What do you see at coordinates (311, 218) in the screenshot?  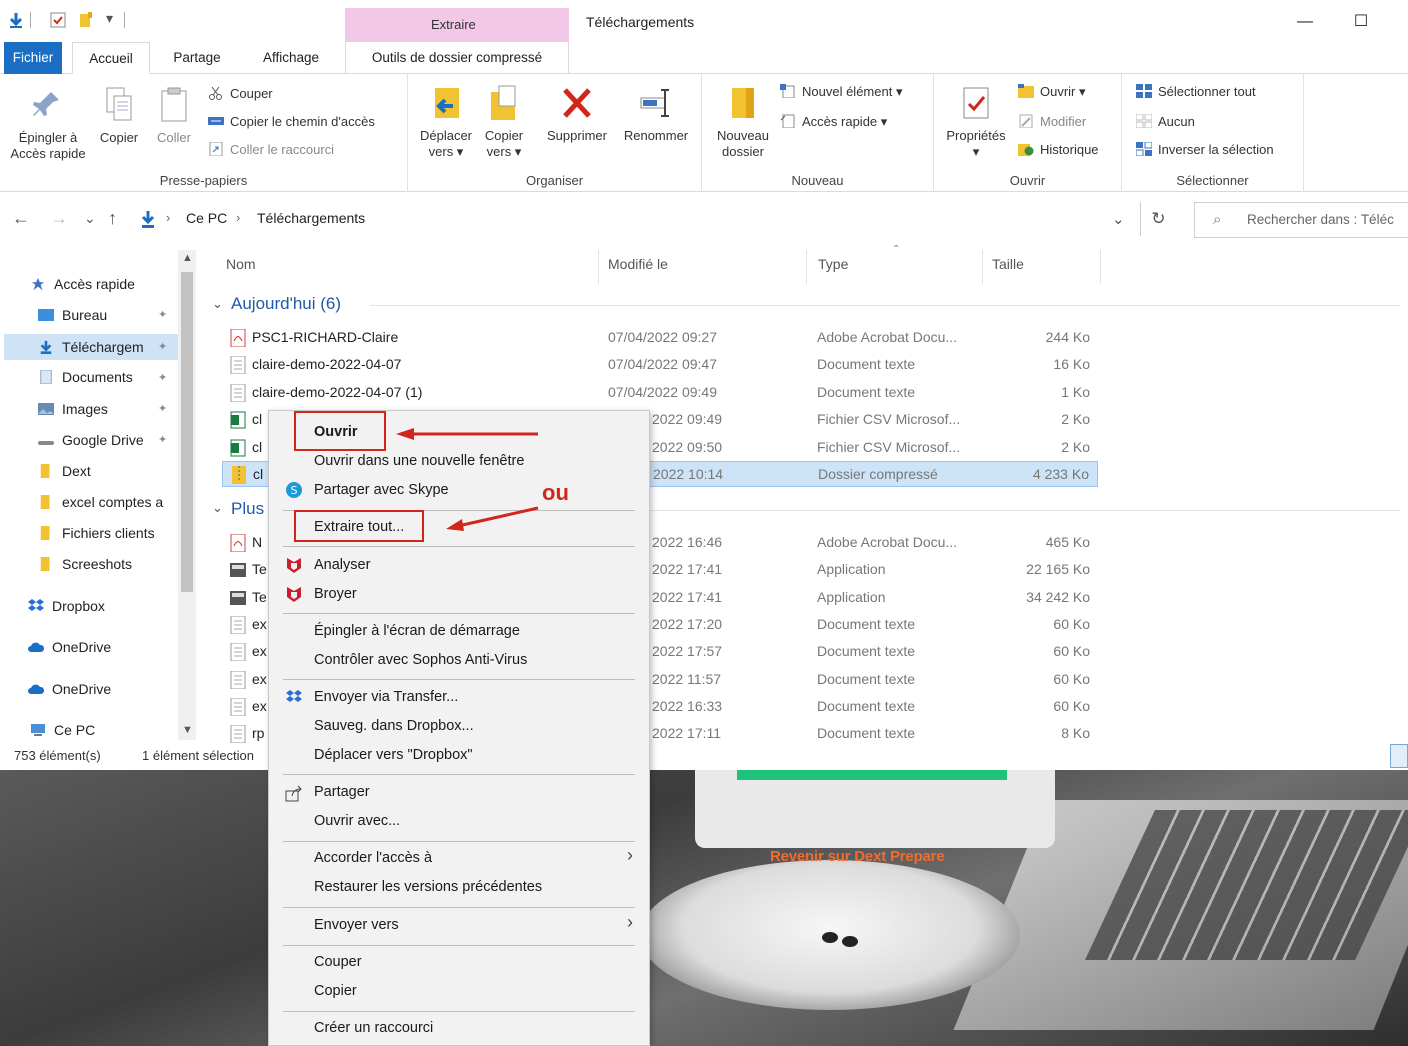 I see `breadcrumb-telechargements: Téléchargements` at bounding box center [311, 218].